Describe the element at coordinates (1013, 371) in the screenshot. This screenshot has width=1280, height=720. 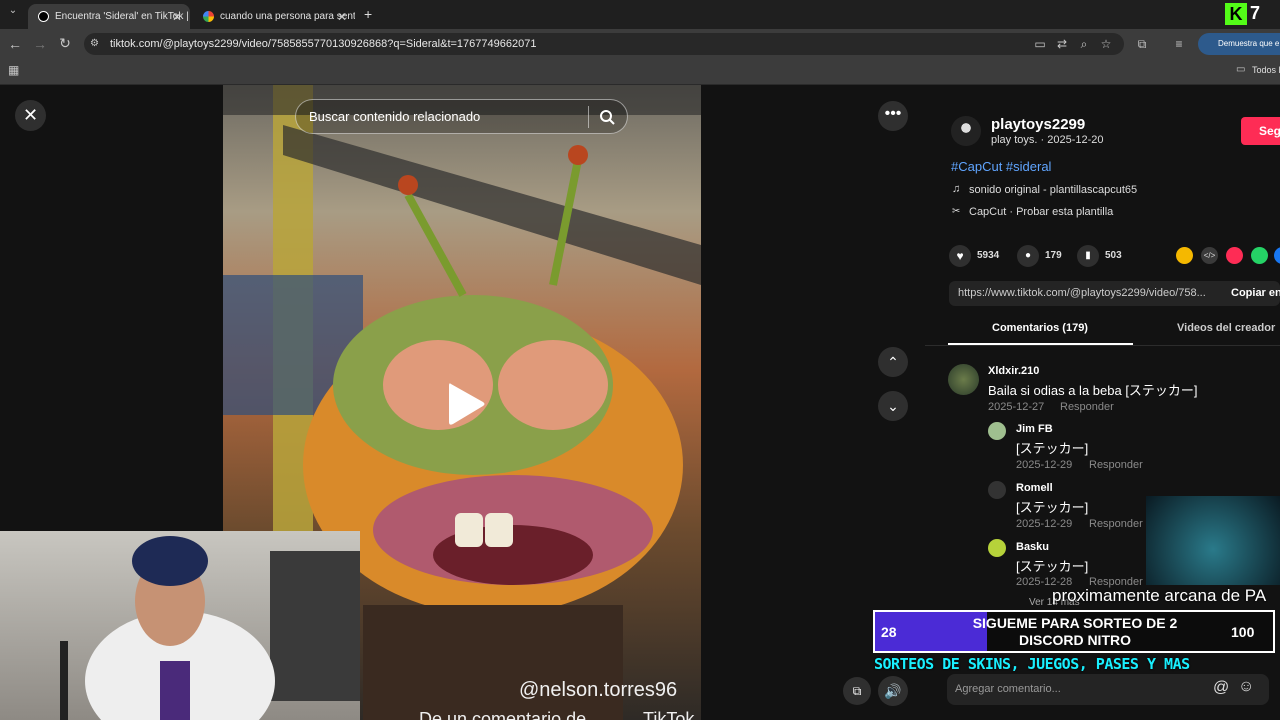
I see `comment-author: Xldxir.210` at that location.